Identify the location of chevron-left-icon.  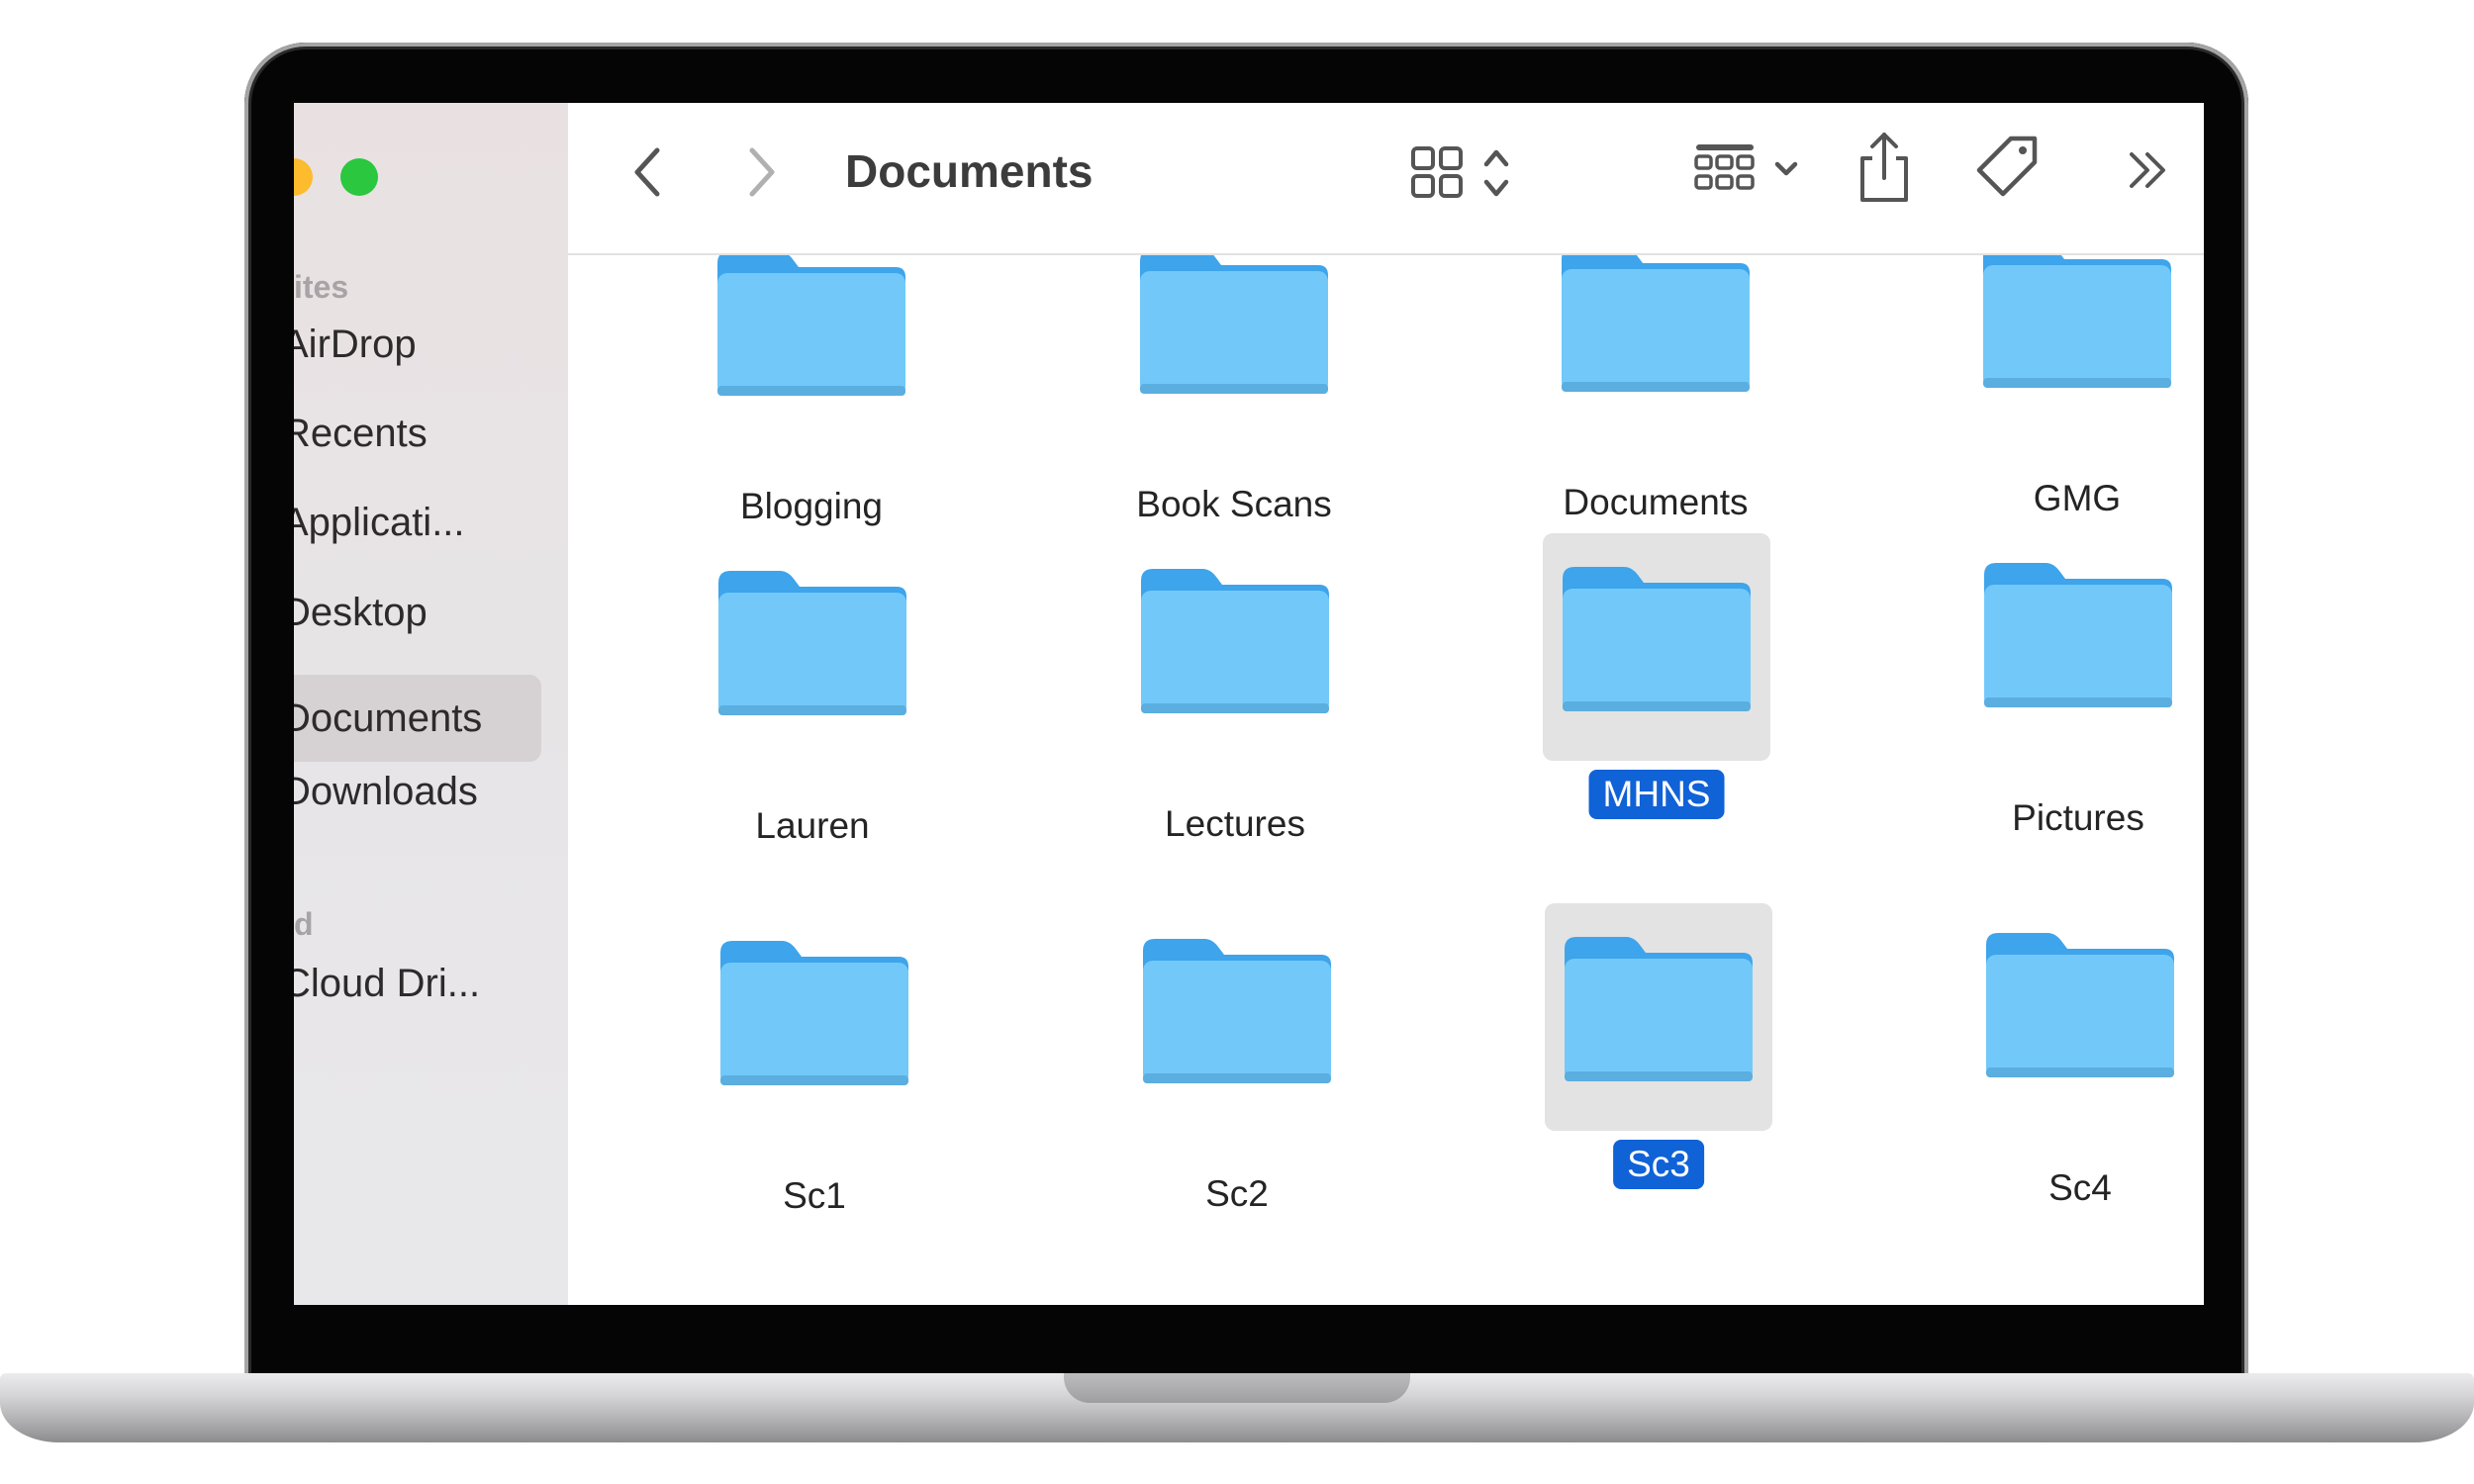
(647, 172).